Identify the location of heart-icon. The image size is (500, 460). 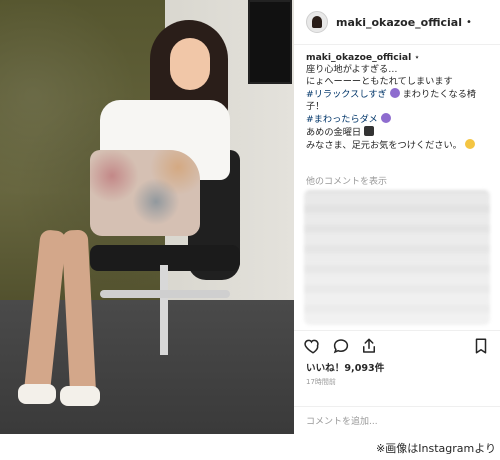
(313, 346).